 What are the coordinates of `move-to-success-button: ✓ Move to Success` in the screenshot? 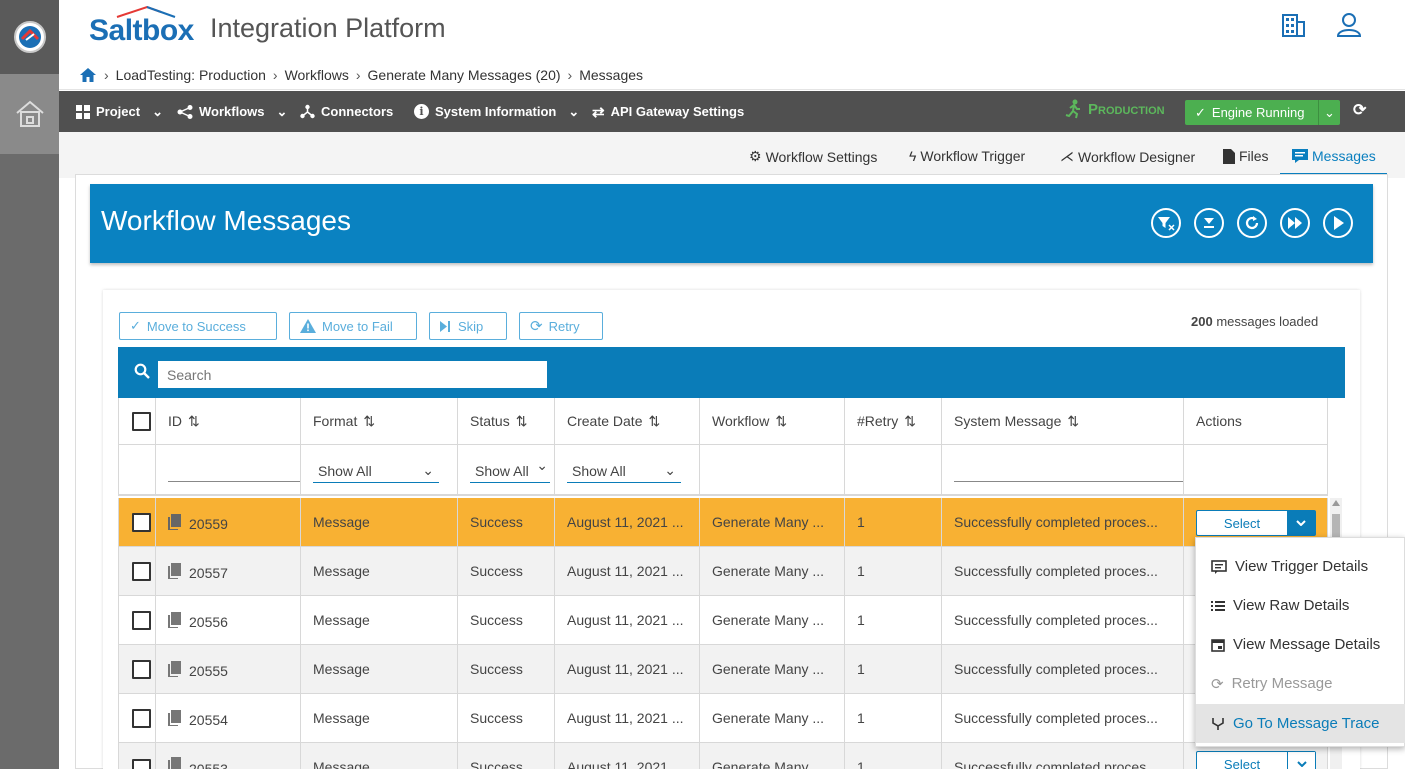 It's located at (198, 326).